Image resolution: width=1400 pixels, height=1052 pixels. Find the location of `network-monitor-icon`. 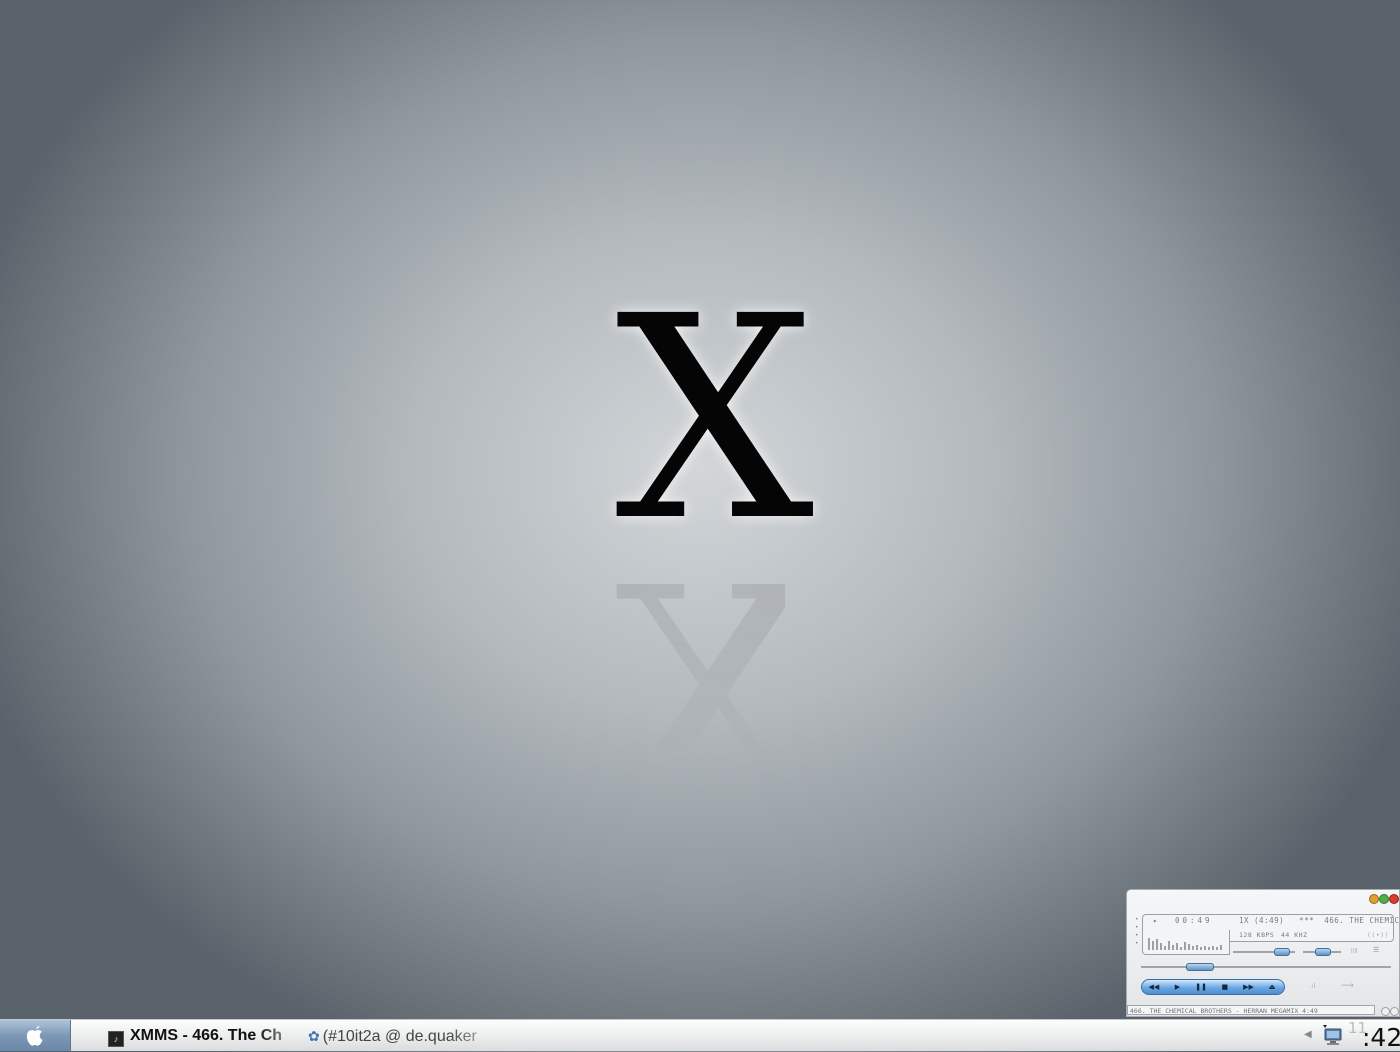

network-monitor-icon is located at coordinates (1333, 1036).